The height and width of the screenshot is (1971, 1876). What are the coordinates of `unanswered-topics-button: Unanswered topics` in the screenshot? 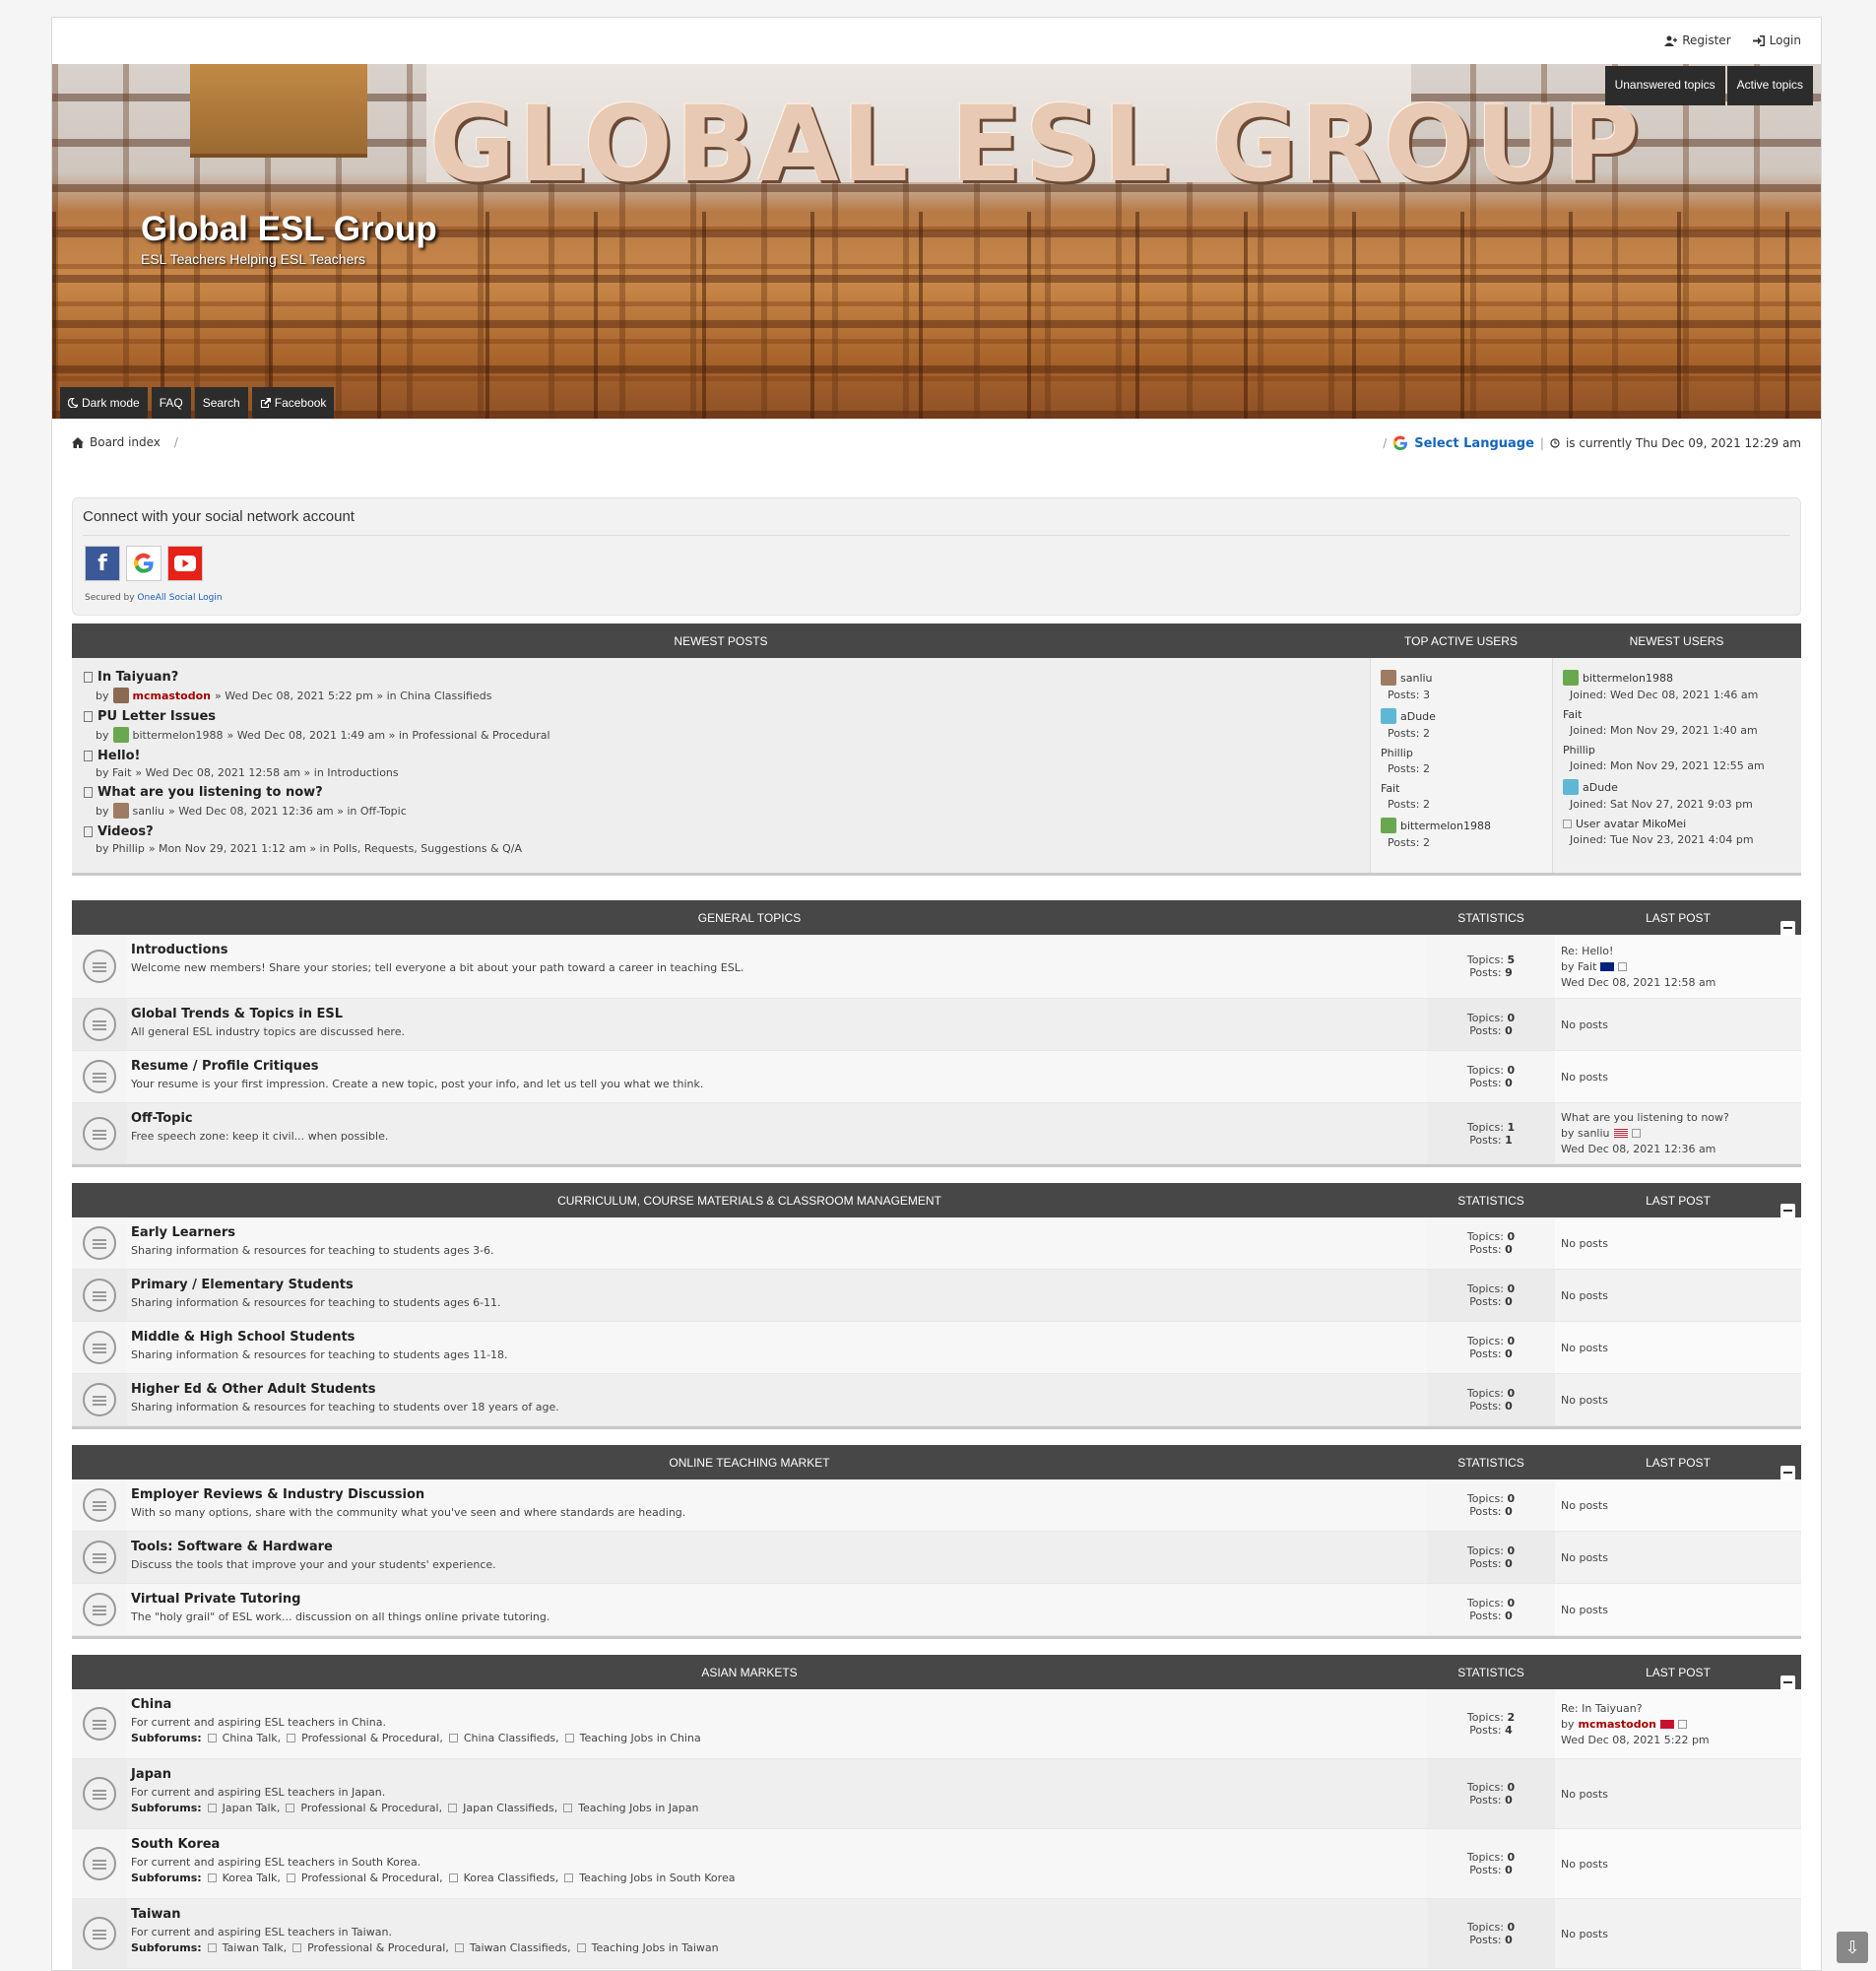 It's located at (1665, 86).